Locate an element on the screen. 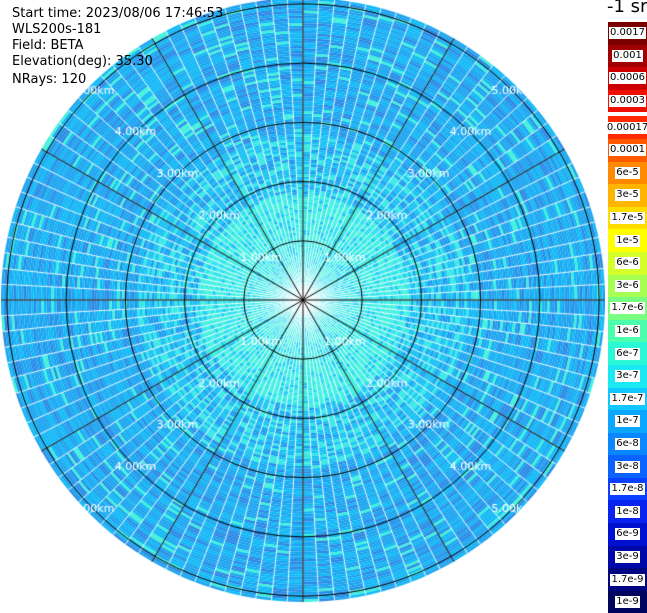 The image size is (647, 613). colorbar-tick-label: 0.0001 is located at coordinates (627, 150).